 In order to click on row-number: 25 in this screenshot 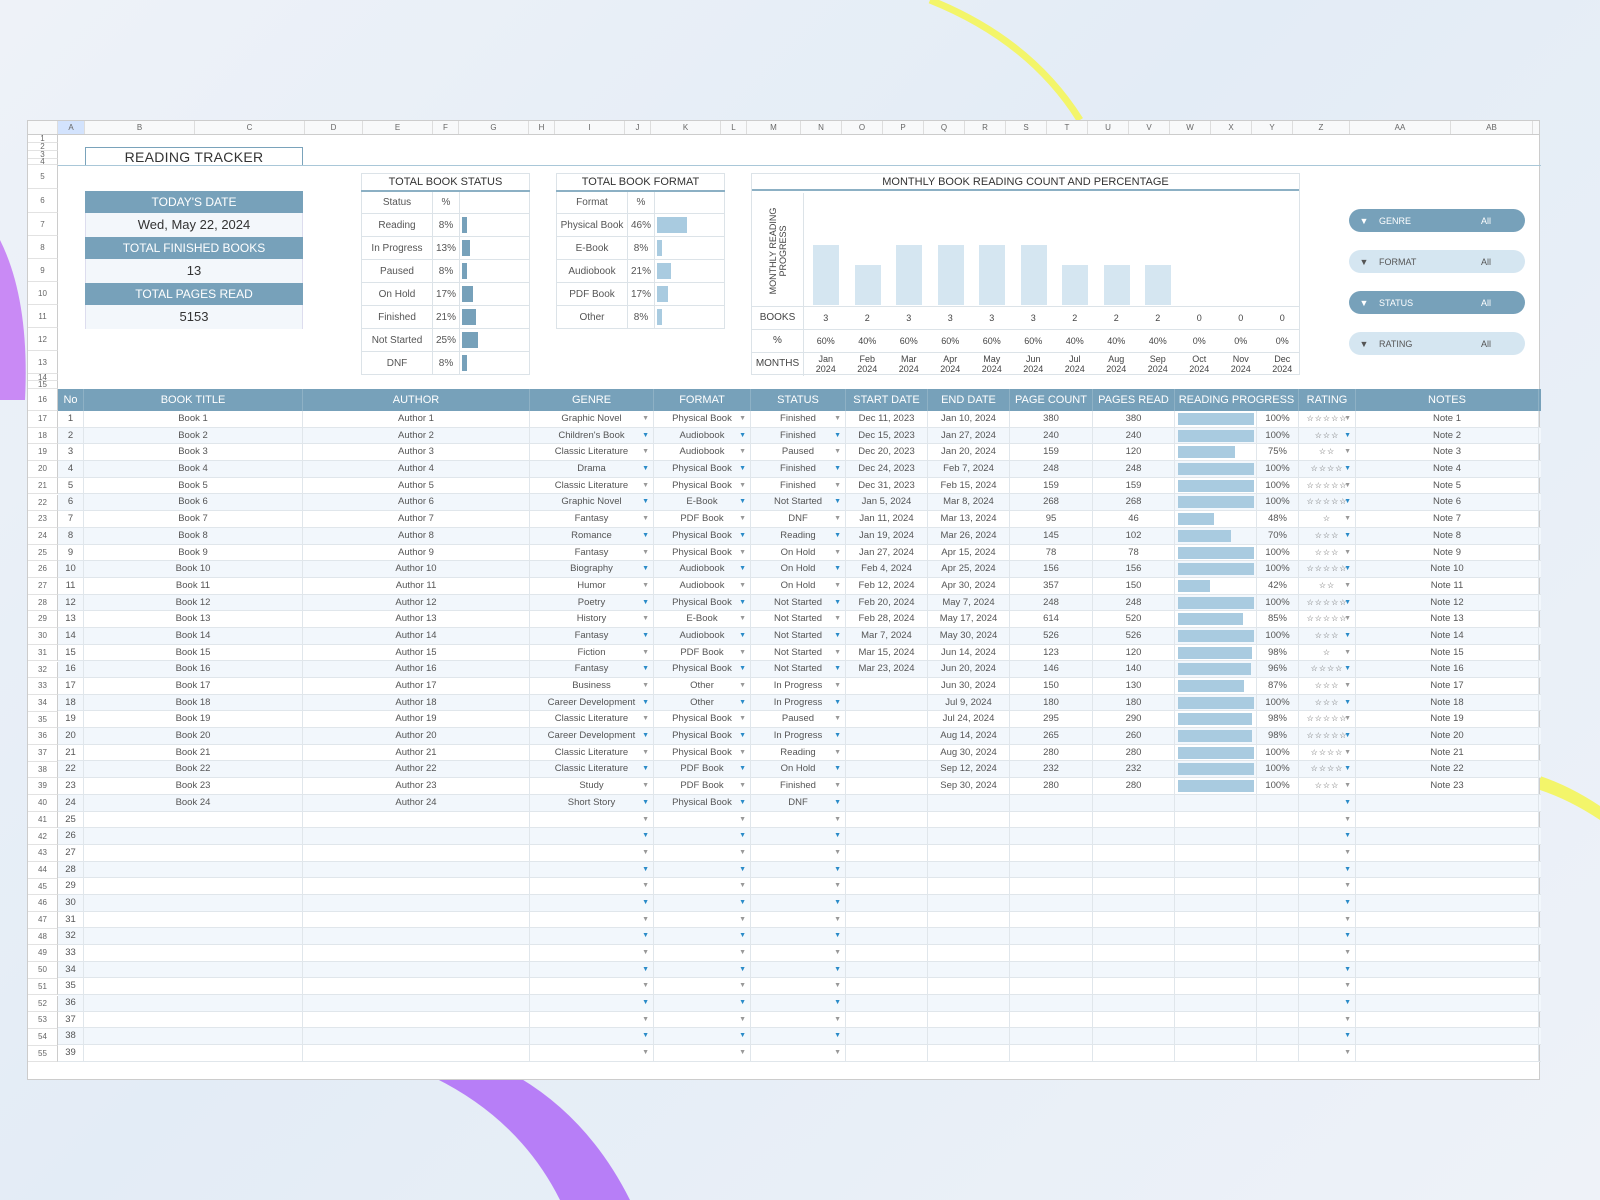, I will do `click(71, 819)`.